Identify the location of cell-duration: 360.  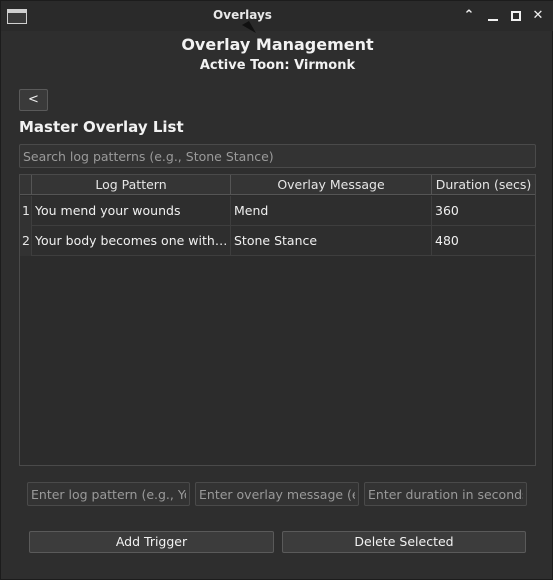
(483, 211).